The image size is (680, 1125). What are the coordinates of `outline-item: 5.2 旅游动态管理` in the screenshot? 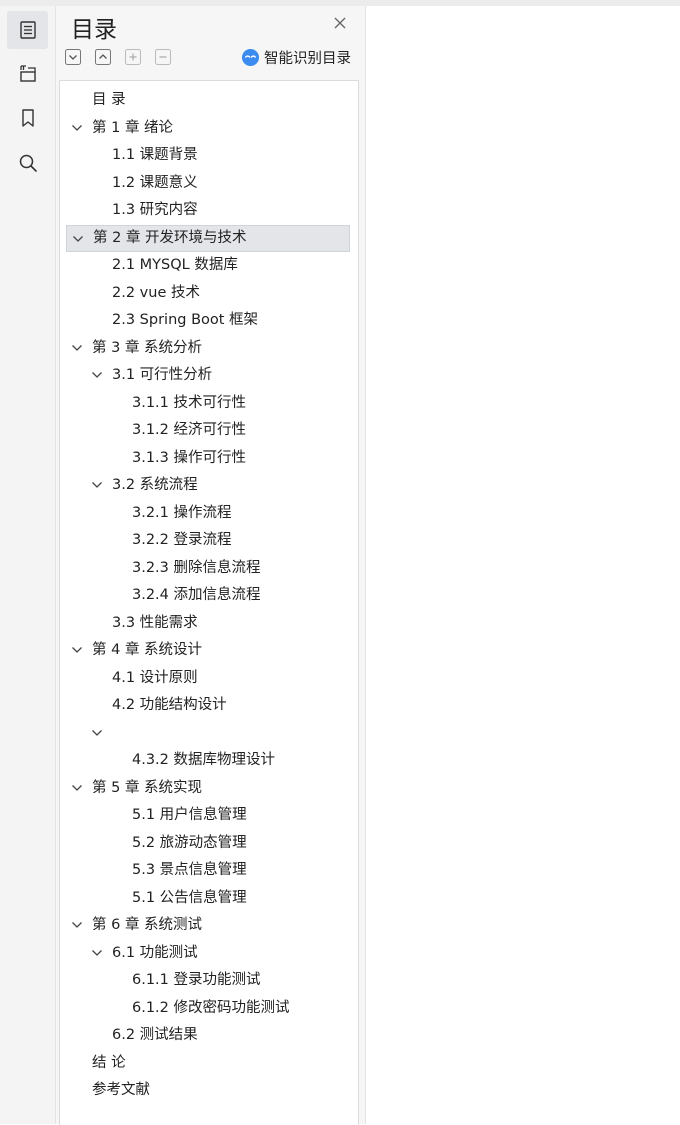 It's located at (208, 843).